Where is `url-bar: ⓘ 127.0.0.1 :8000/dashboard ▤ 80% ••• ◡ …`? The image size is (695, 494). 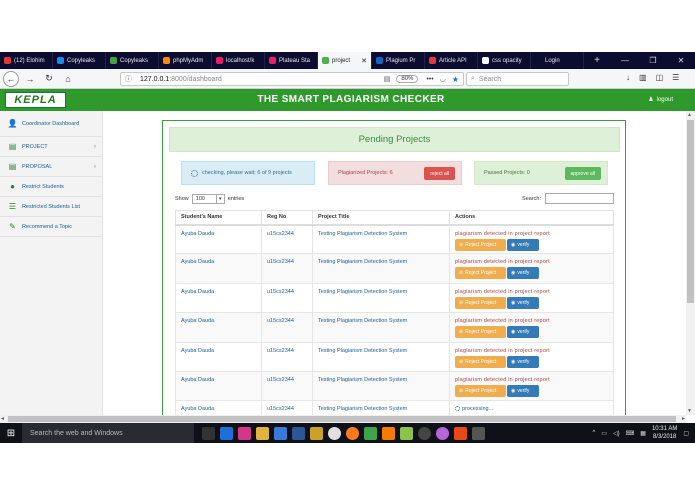
url-bar: ⓘ 127.0.0.1 :8000/dashboard ▤ 80% ••• ◡ … is located at coordinates (292, 79).